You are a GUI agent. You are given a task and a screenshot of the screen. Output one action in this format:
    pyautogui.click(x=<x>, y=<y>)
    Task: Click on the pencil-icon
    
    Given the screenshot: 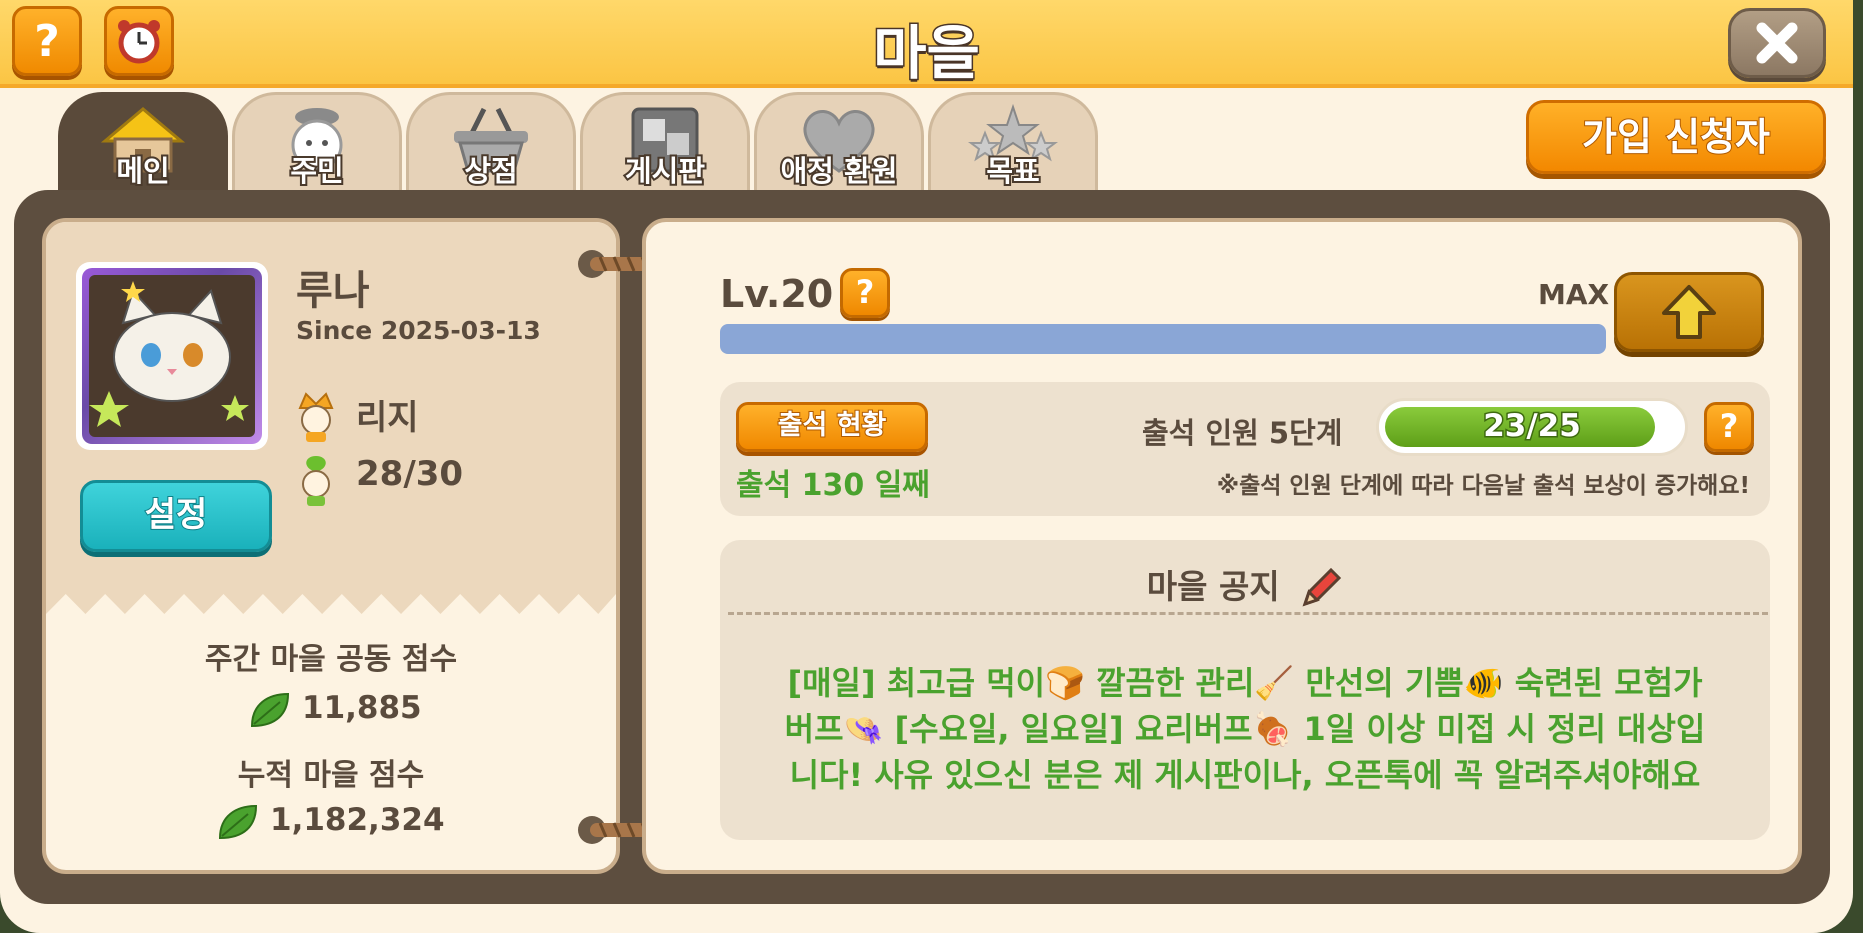 What is the action you would take?
    pyautogui.click(x=1322, y=586)
    